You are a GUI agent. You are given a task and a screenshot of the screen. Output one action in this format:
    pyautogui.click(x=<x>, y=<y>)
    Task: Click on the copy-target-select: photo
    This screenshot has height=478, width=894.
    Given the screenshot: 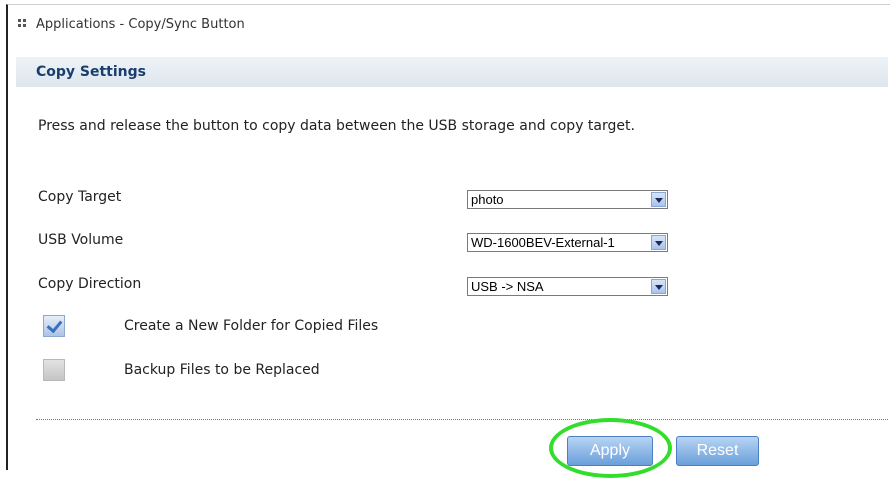 What is the action you would take?
    pyautogui.click(x=567, y=199)
    